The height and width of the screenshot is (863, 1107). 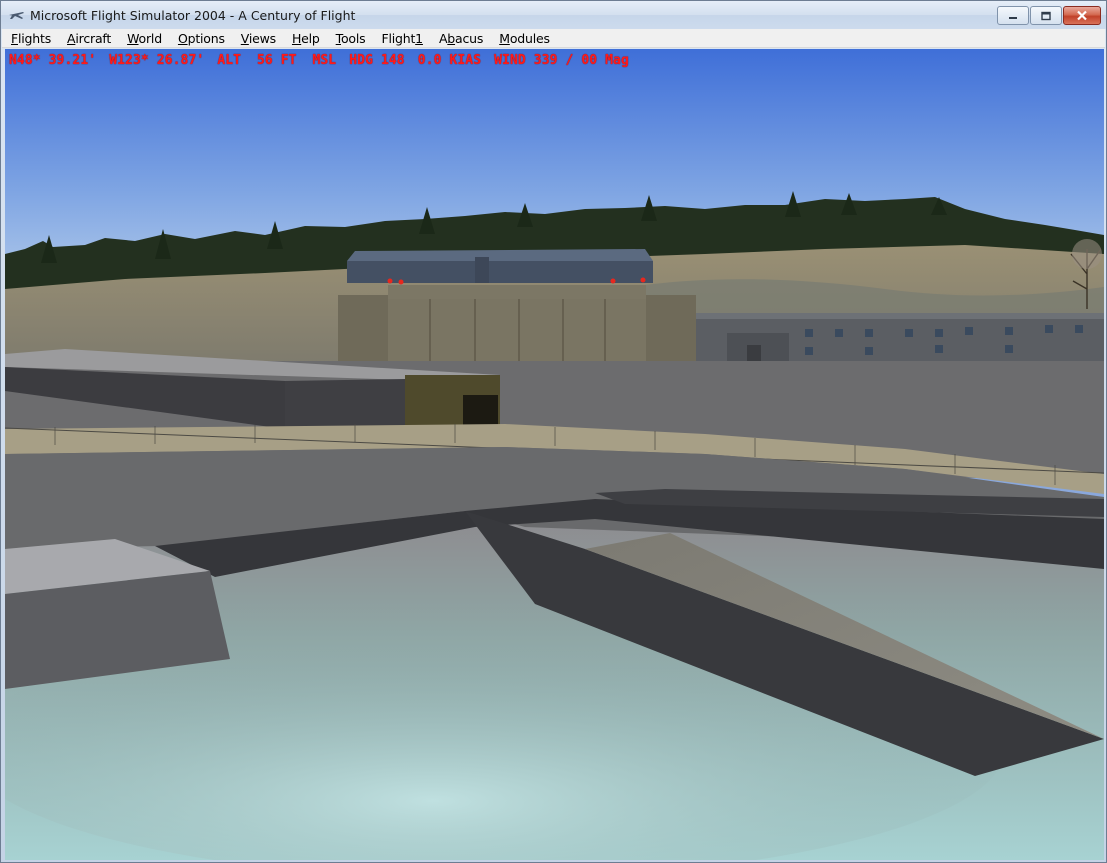 I want to click on hud-longitude: W123* 26.87', so click(x=157, y=60).